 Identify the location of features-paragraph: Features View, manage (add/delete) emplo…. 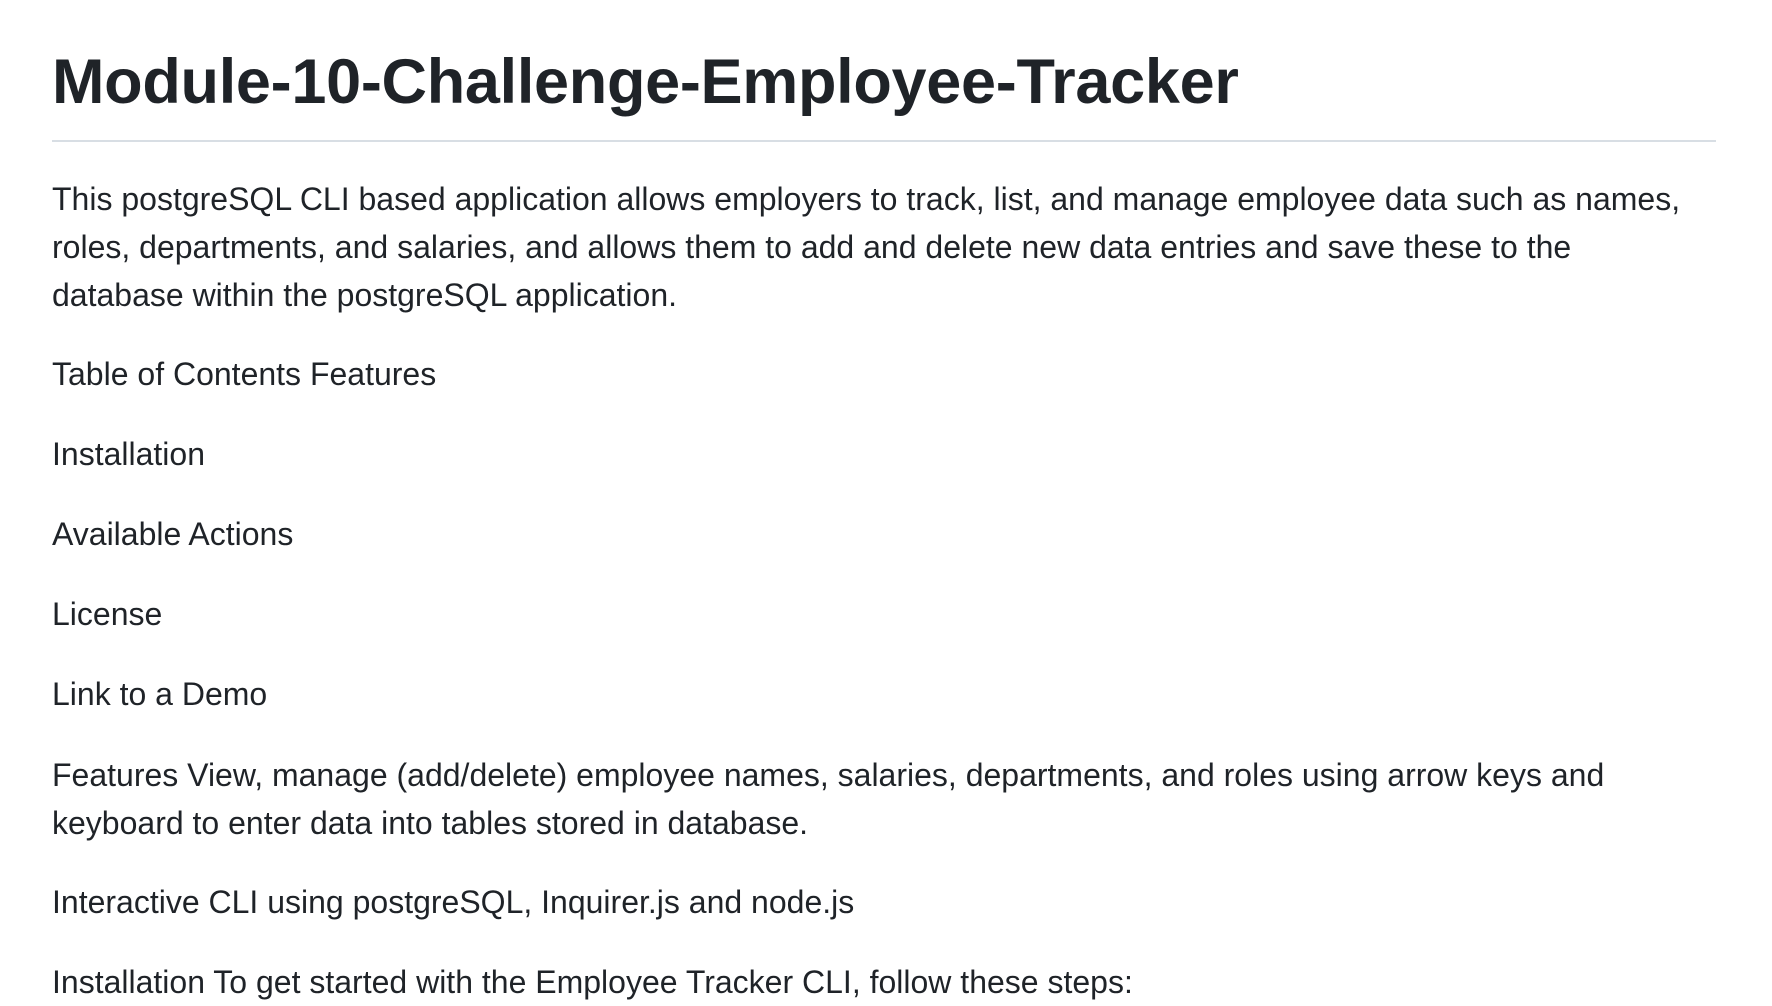
(828, 799).